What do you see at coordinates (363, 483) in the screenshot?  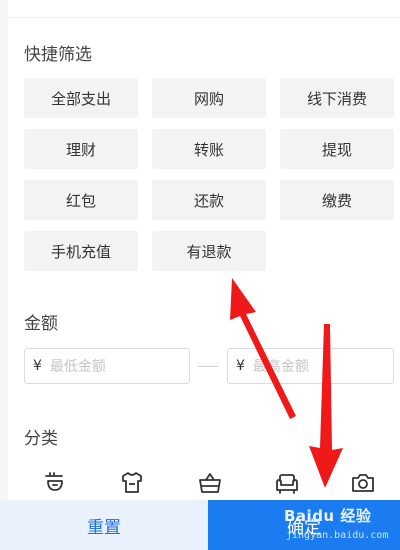 I see `camera-icon` at bounding box center [363, 483].